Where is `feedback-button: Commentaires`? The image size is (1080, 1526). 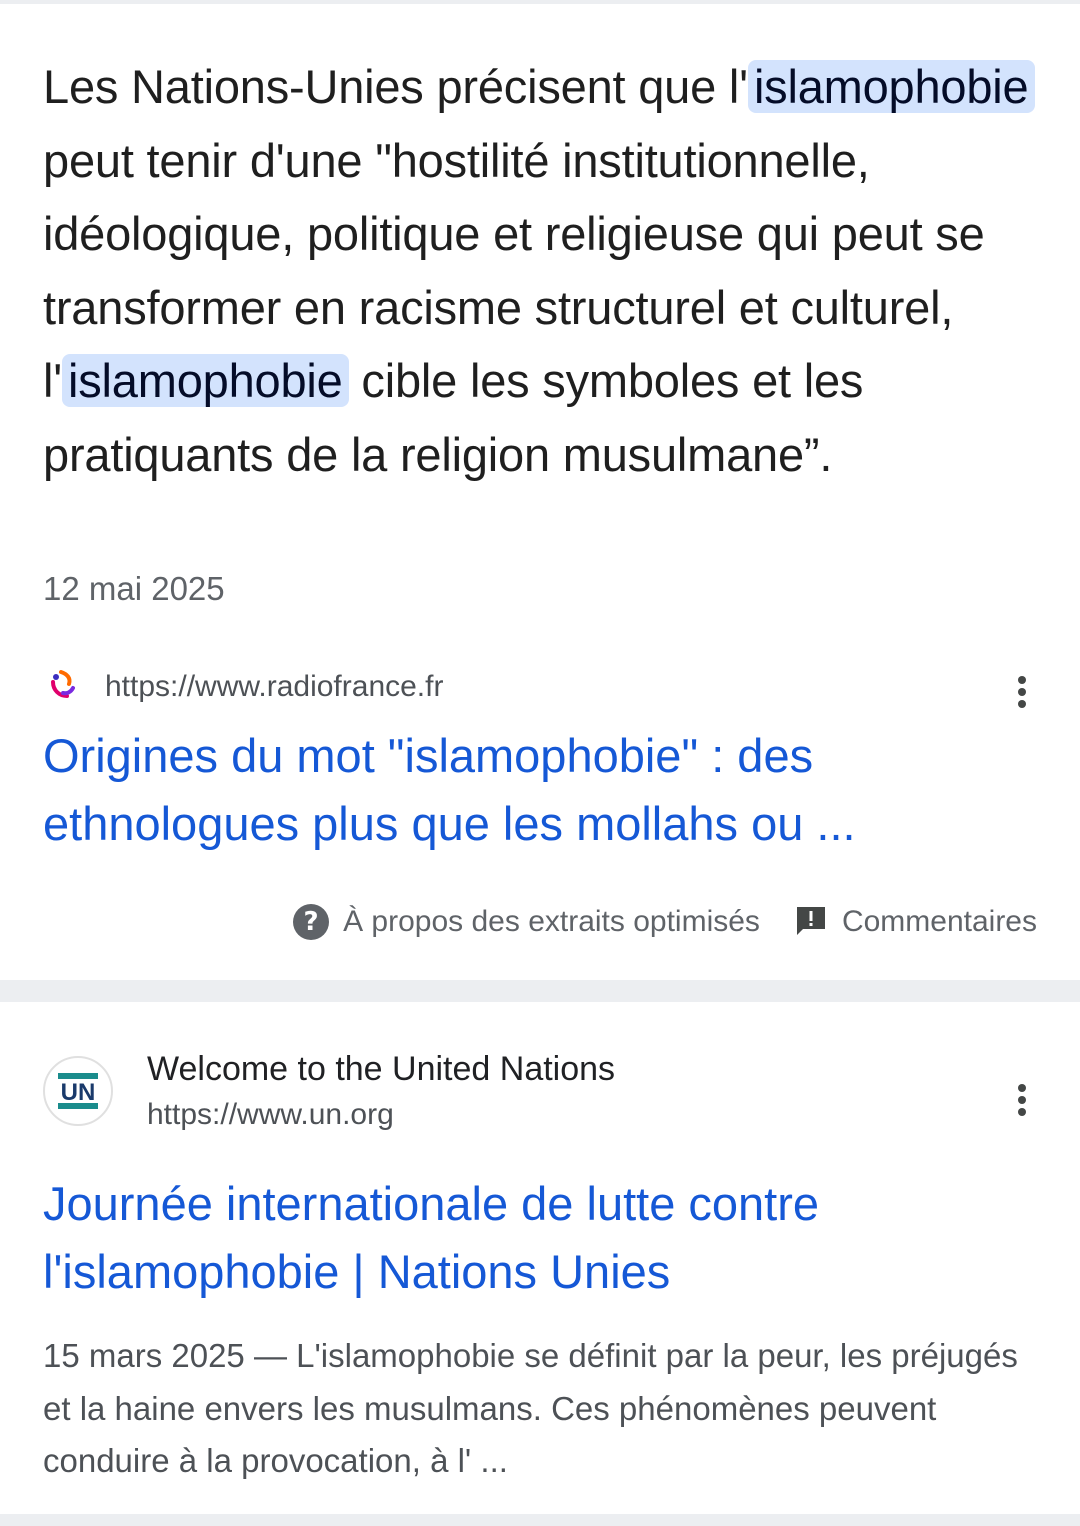
feedback-button: Commentaires is located at coordinates (915, 922).